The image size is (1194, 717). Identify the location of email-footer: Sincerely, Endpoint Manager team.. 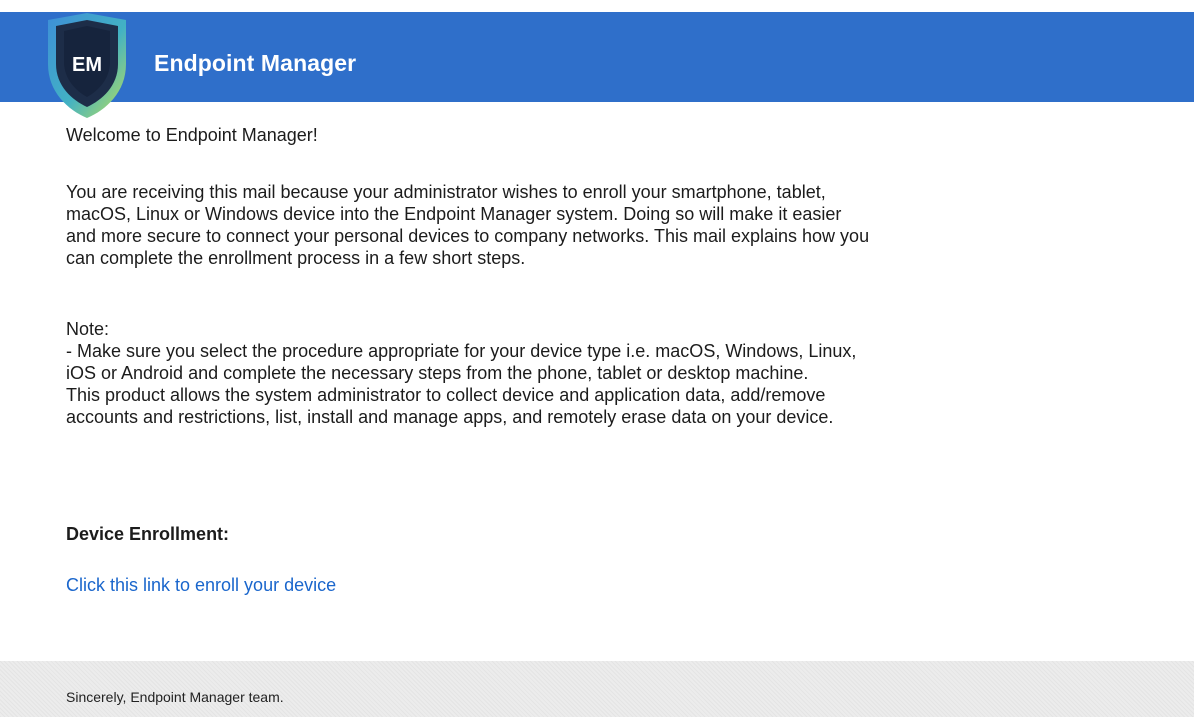
(597, 689).